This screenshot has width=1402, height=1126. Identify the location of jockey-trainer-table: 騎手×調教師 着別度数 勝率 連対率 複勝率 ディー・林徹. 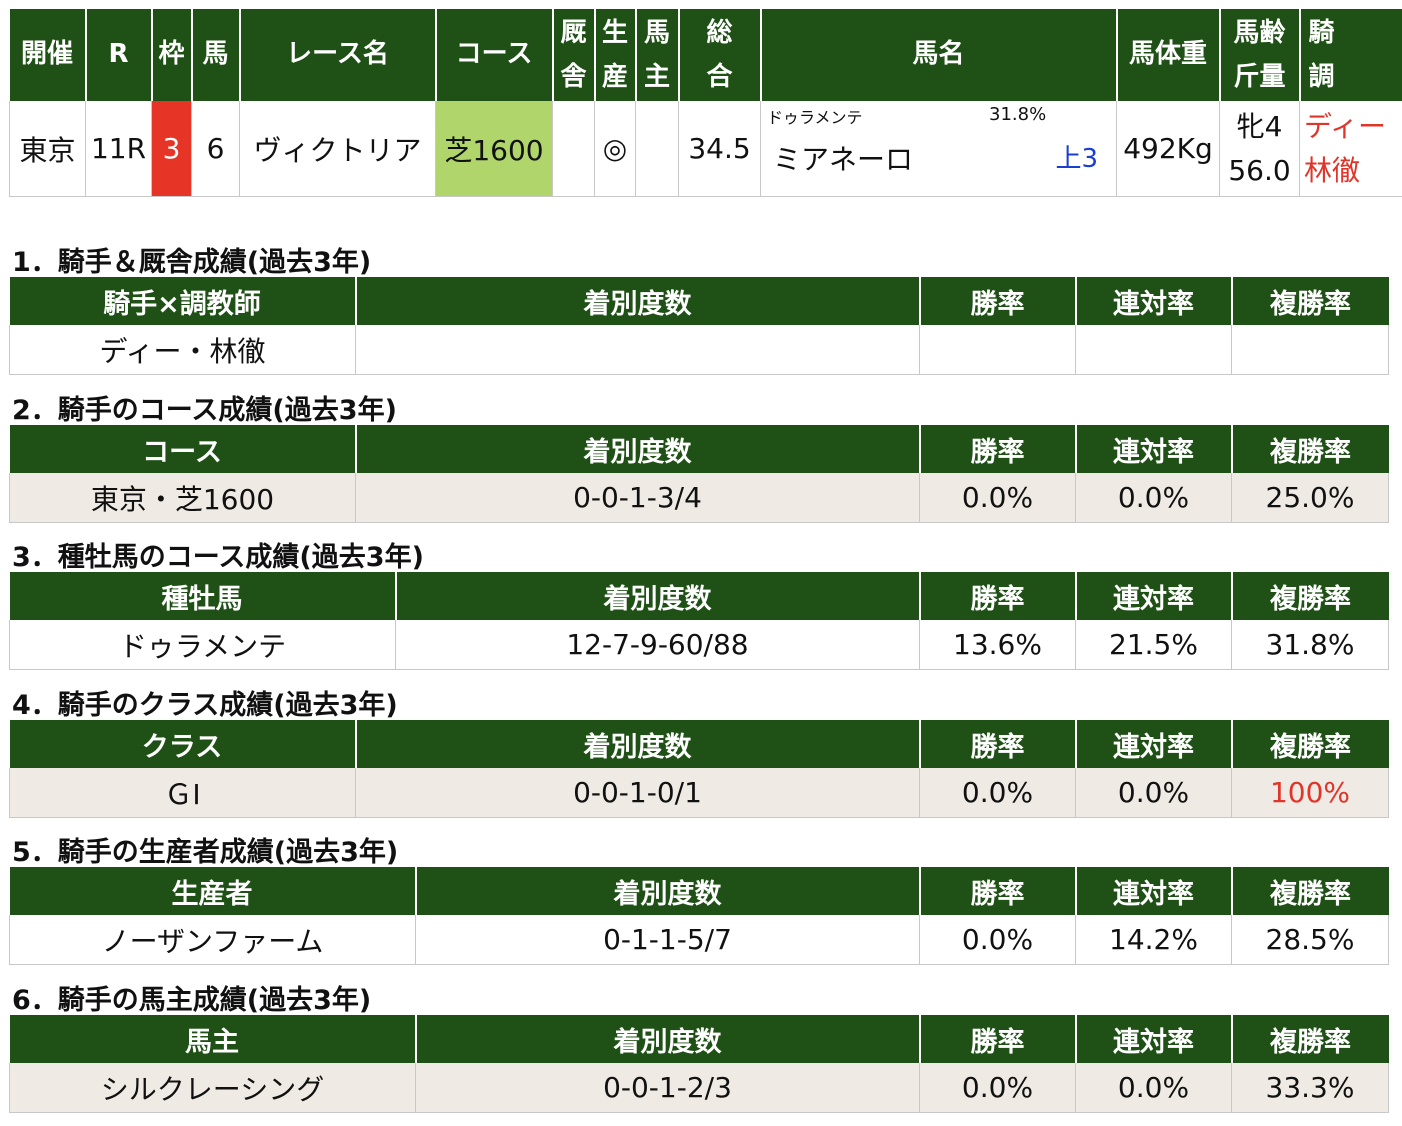
(699, 326).